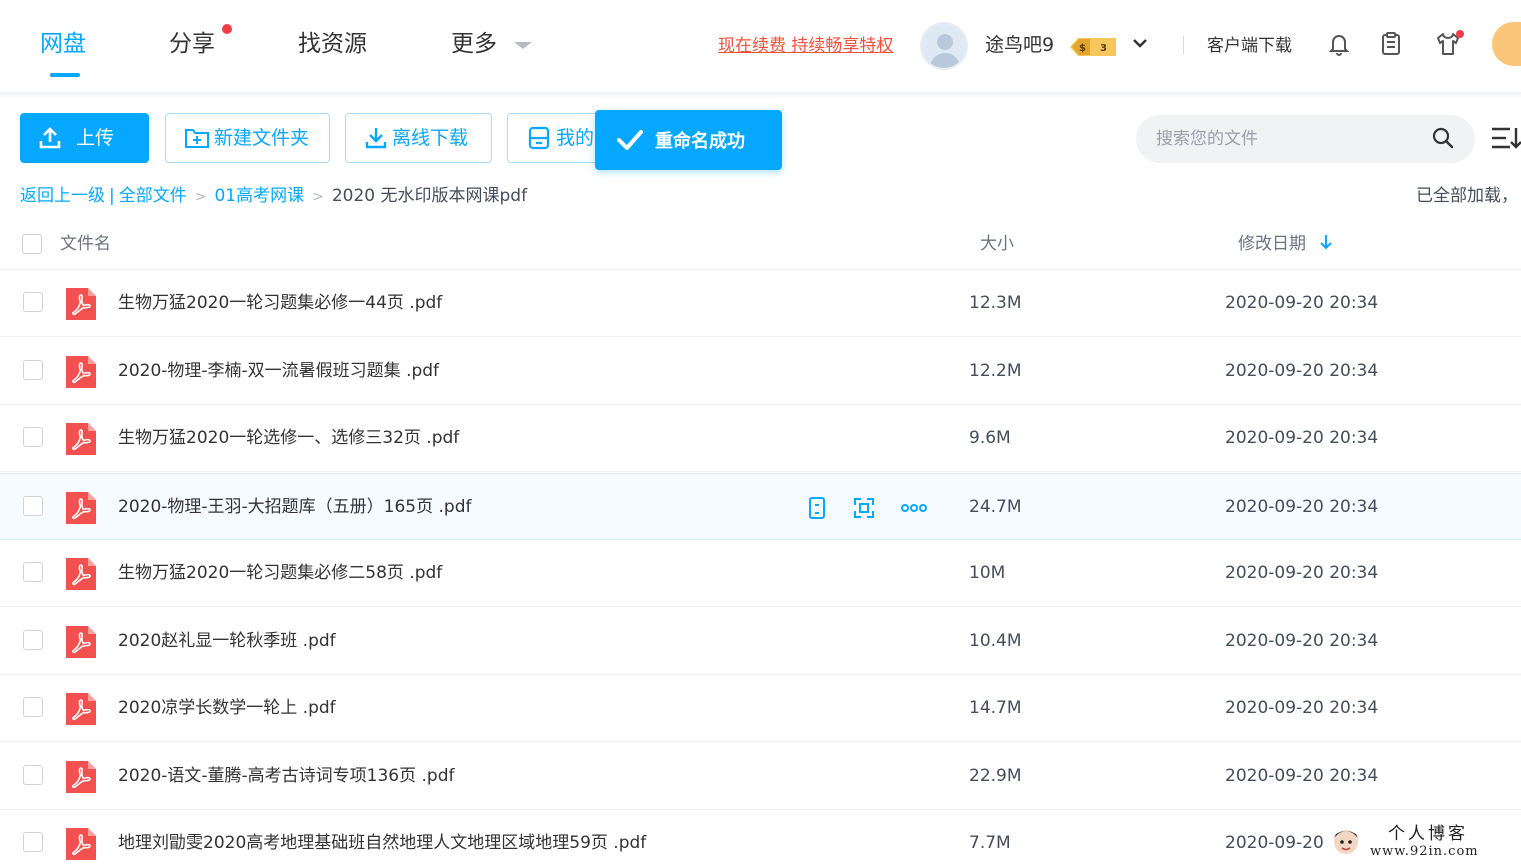  I want to click on upload-button: 上传, so click(84, 138).